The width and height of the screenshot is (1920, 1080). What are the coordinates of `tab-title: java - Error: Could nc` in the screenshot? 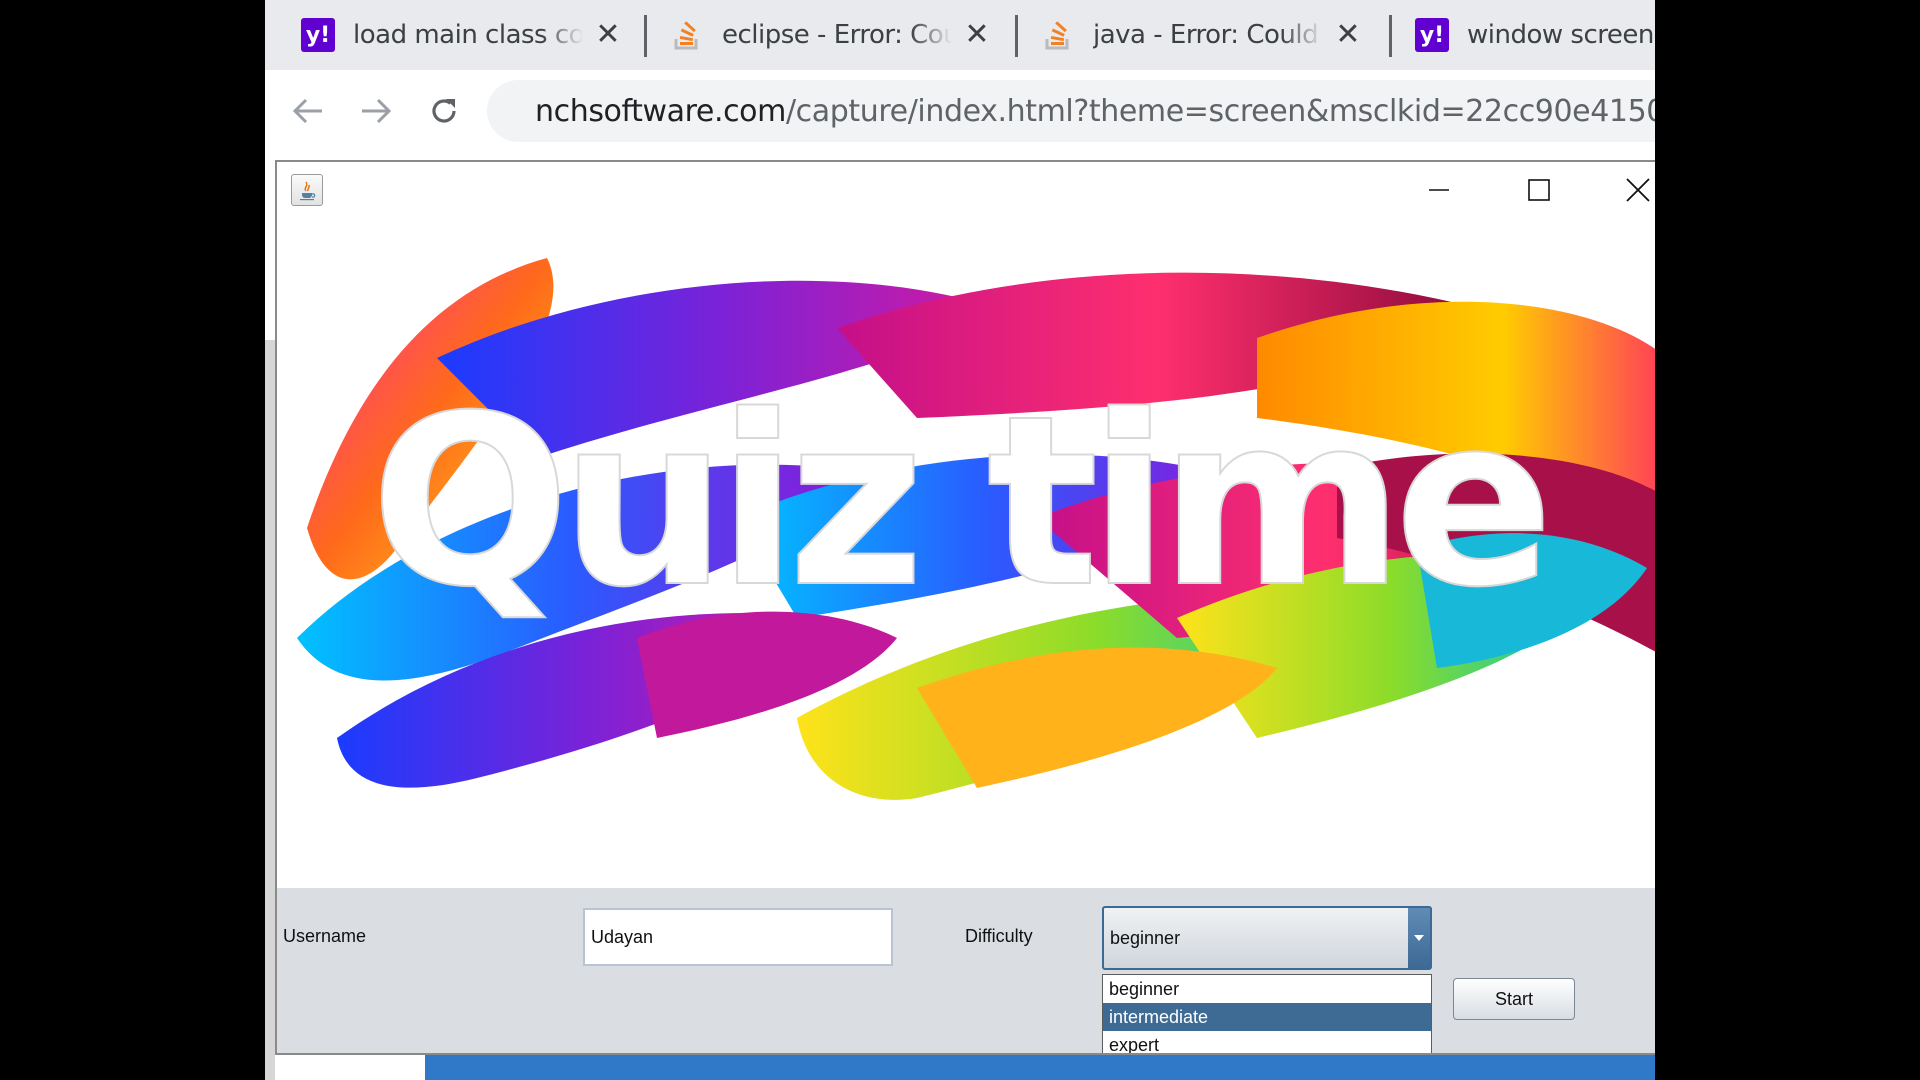 It's located at (1208, 35).